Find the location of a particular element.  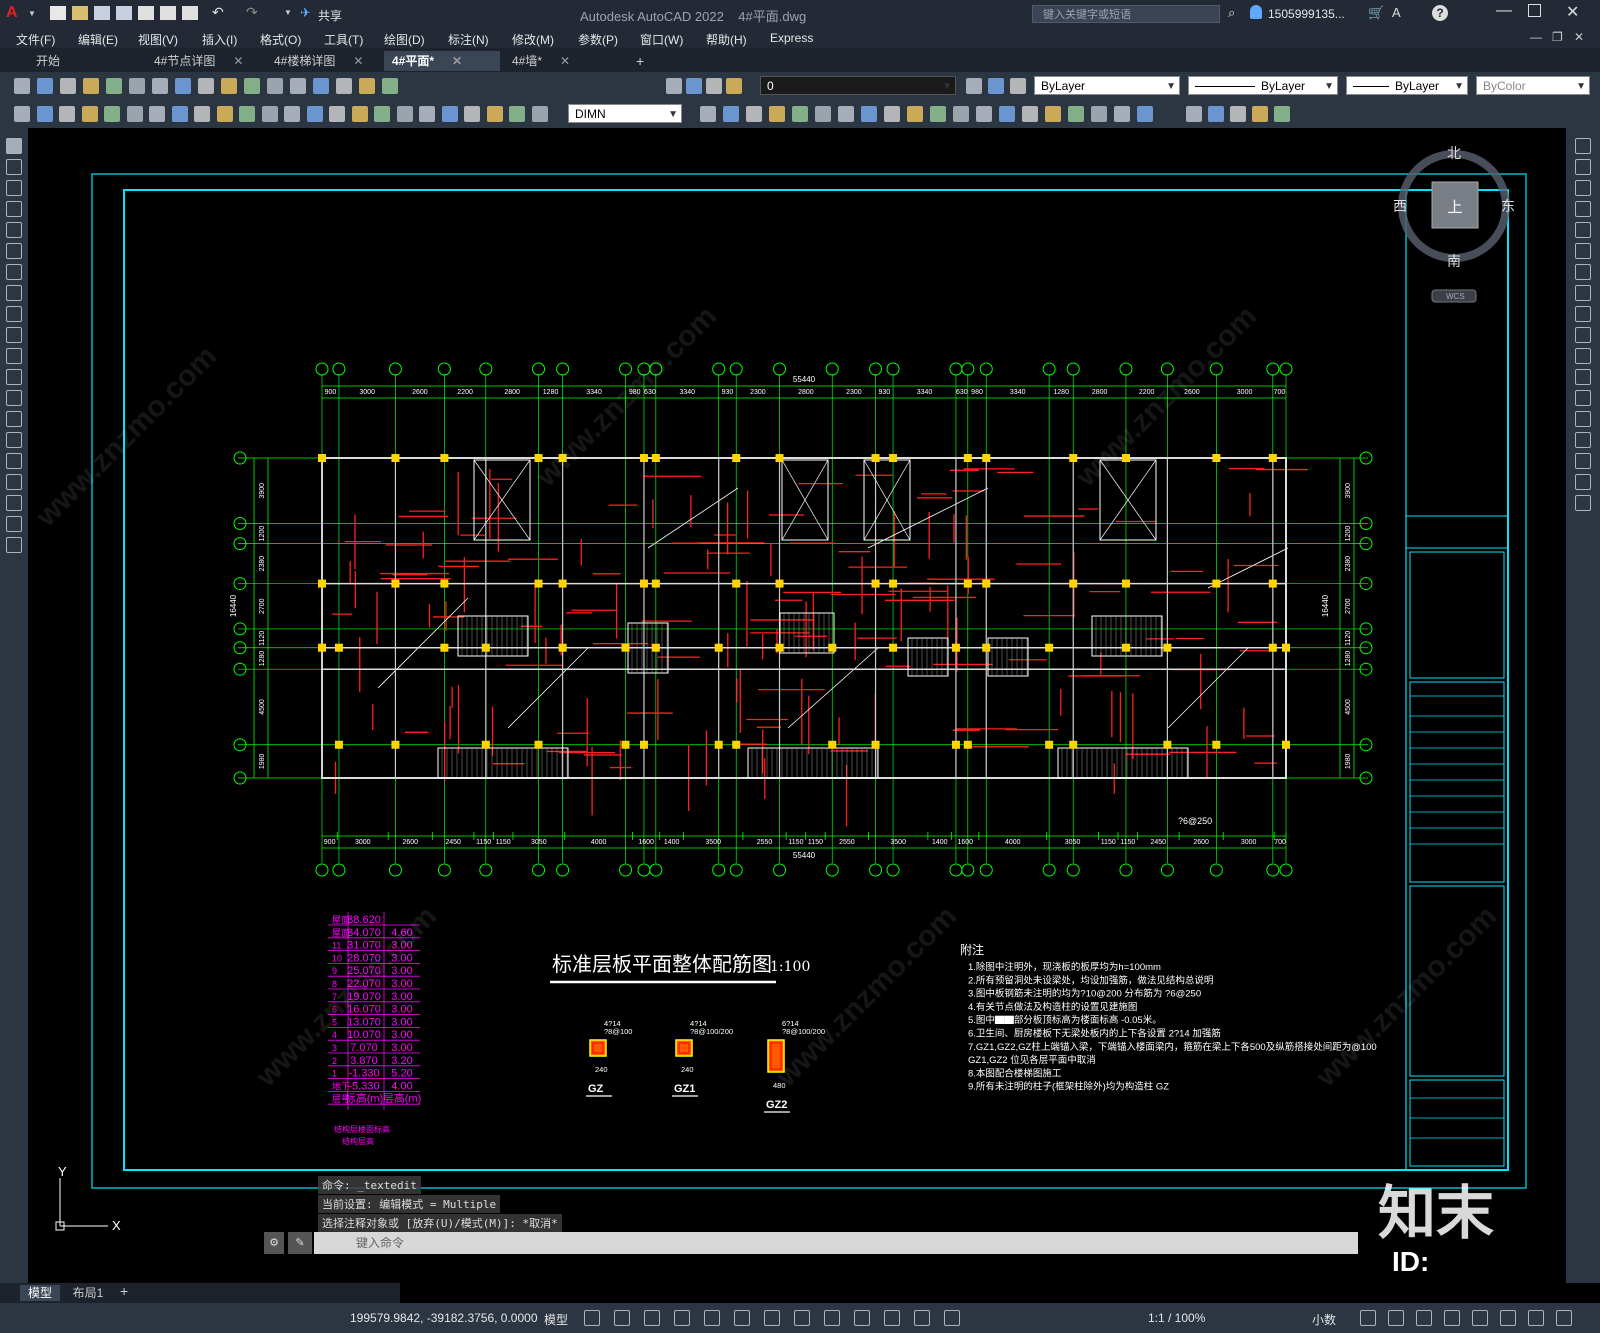

compass-west: 西 is located at coordinates (1400, 206).